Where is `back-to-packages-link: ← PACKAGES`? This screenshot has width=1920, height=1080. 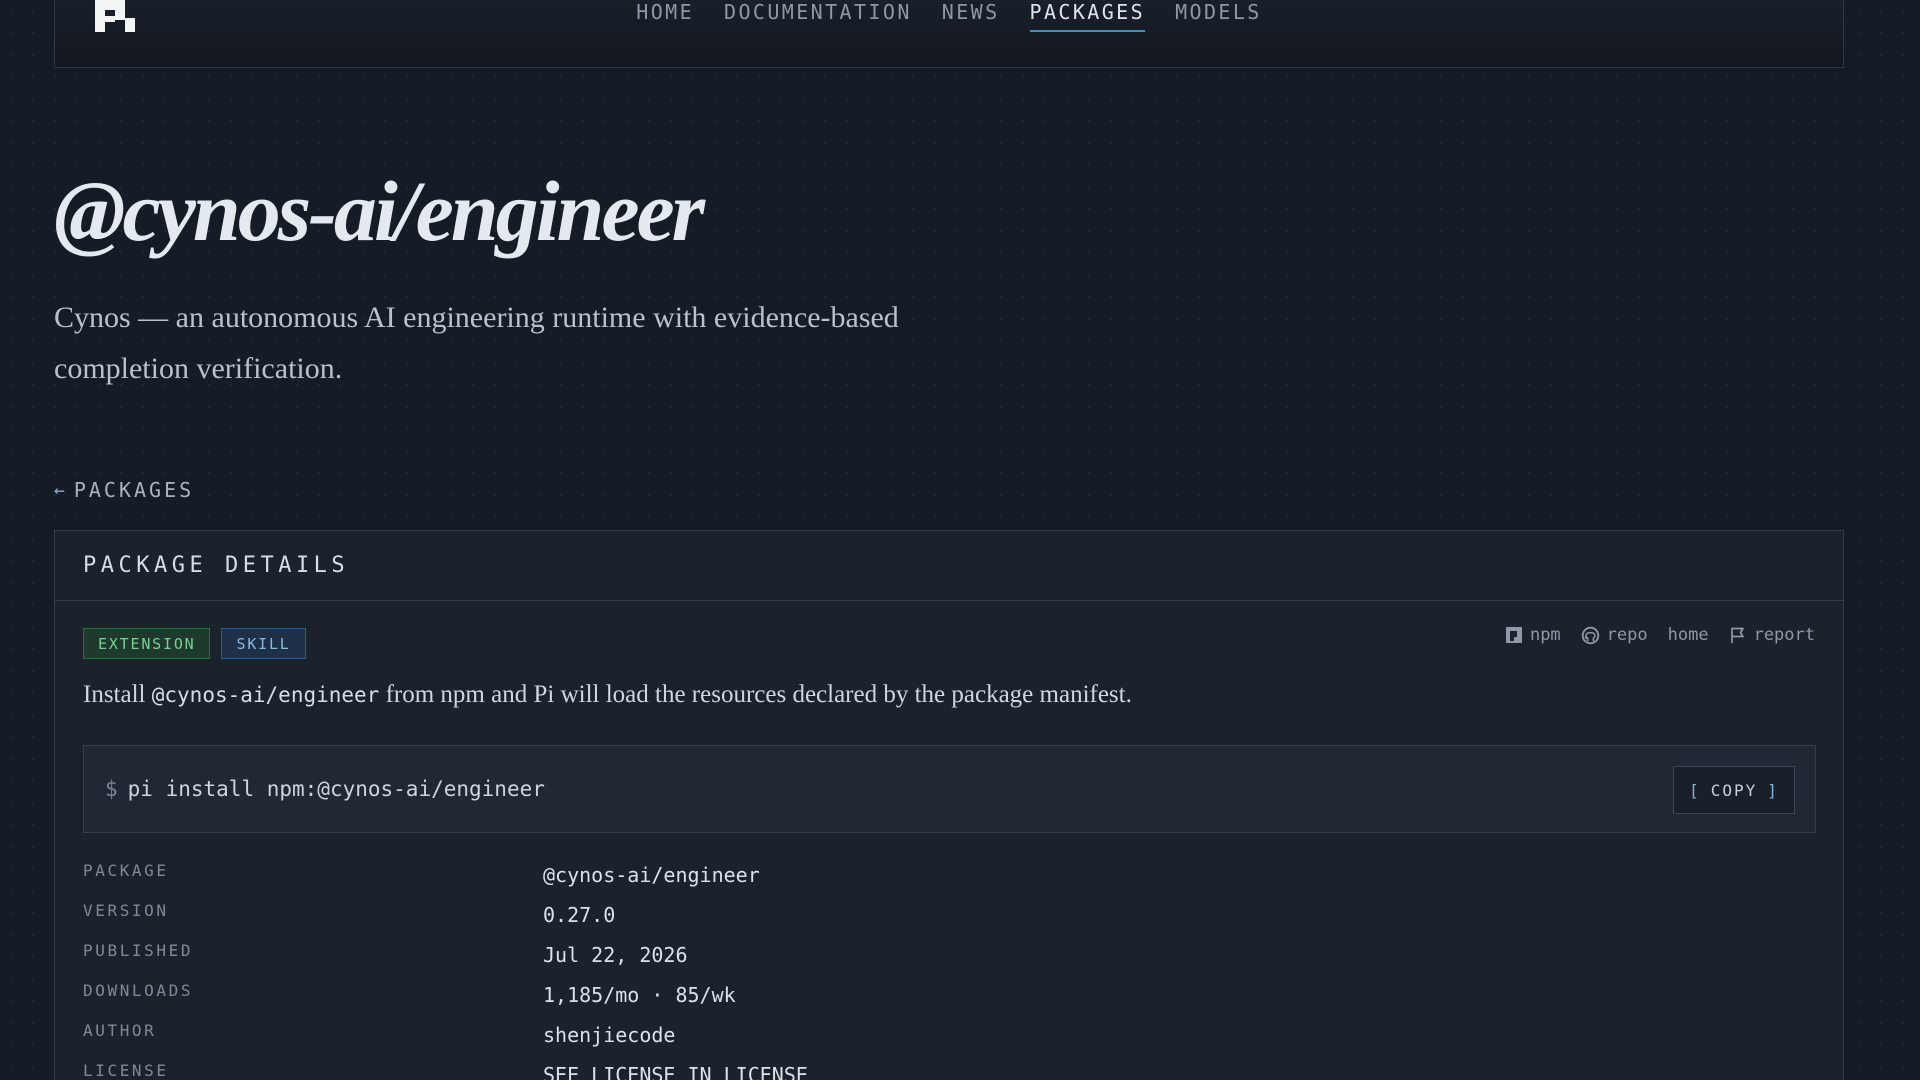
back-to-packages-link: ← PACKAGES is located at coordinates (124, 490).